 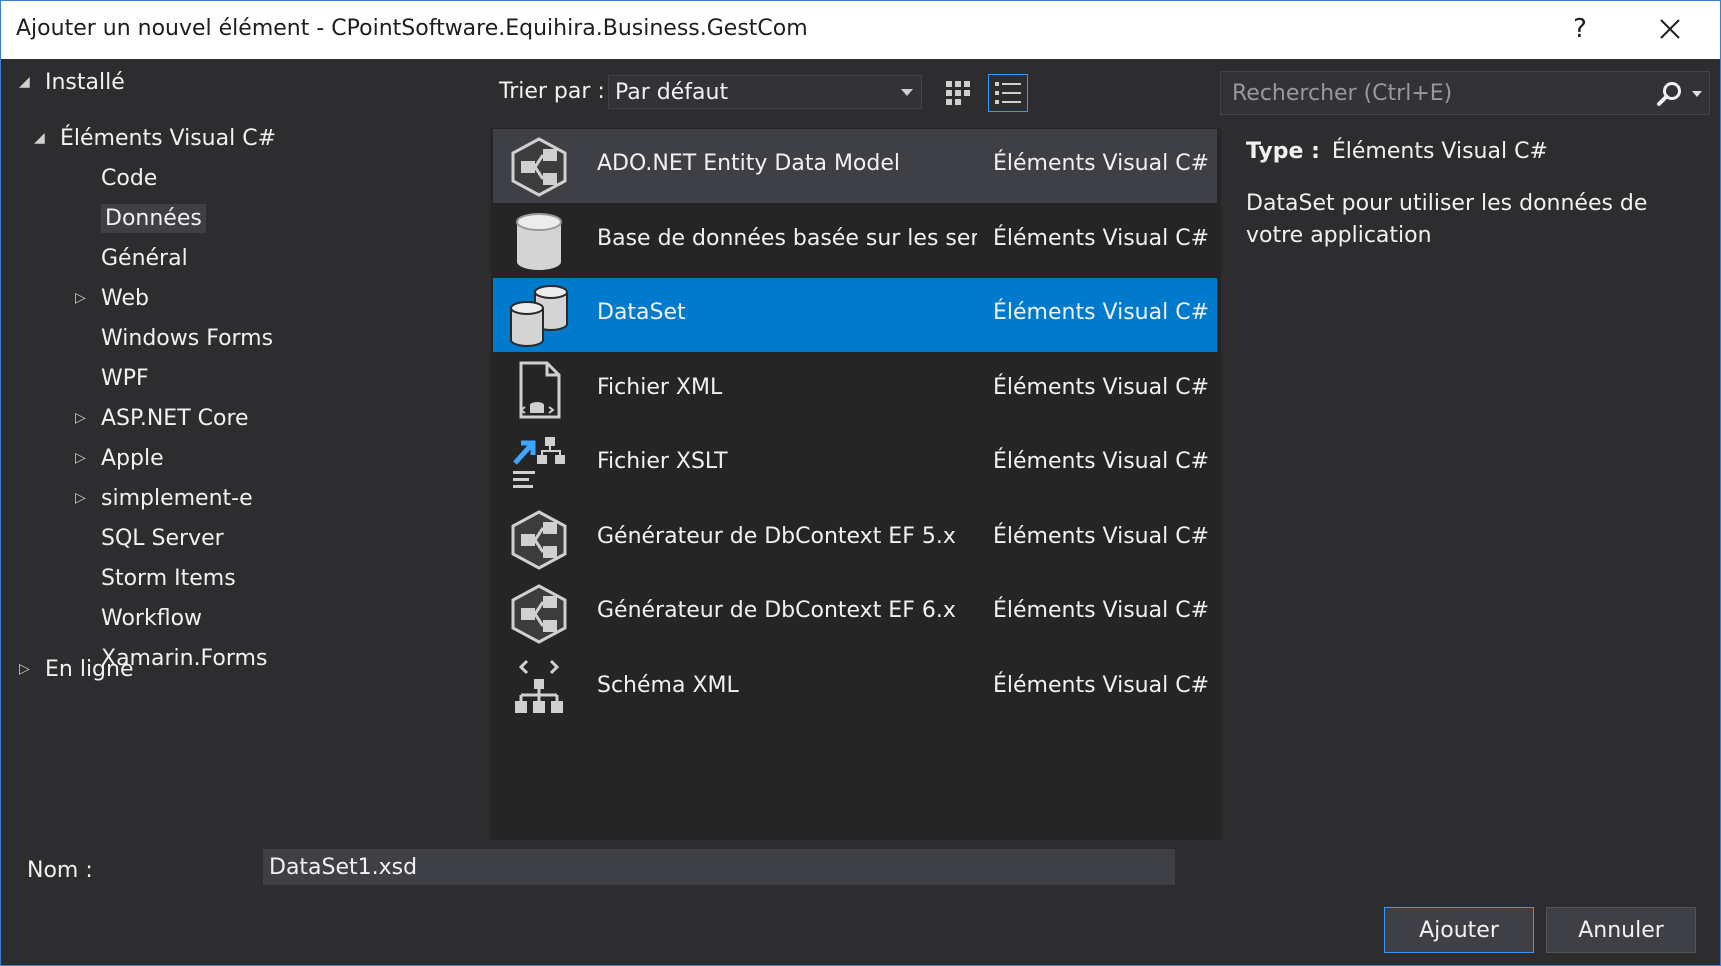 I want to click on add-button: Ajouter, so click(x=1459, y=930).